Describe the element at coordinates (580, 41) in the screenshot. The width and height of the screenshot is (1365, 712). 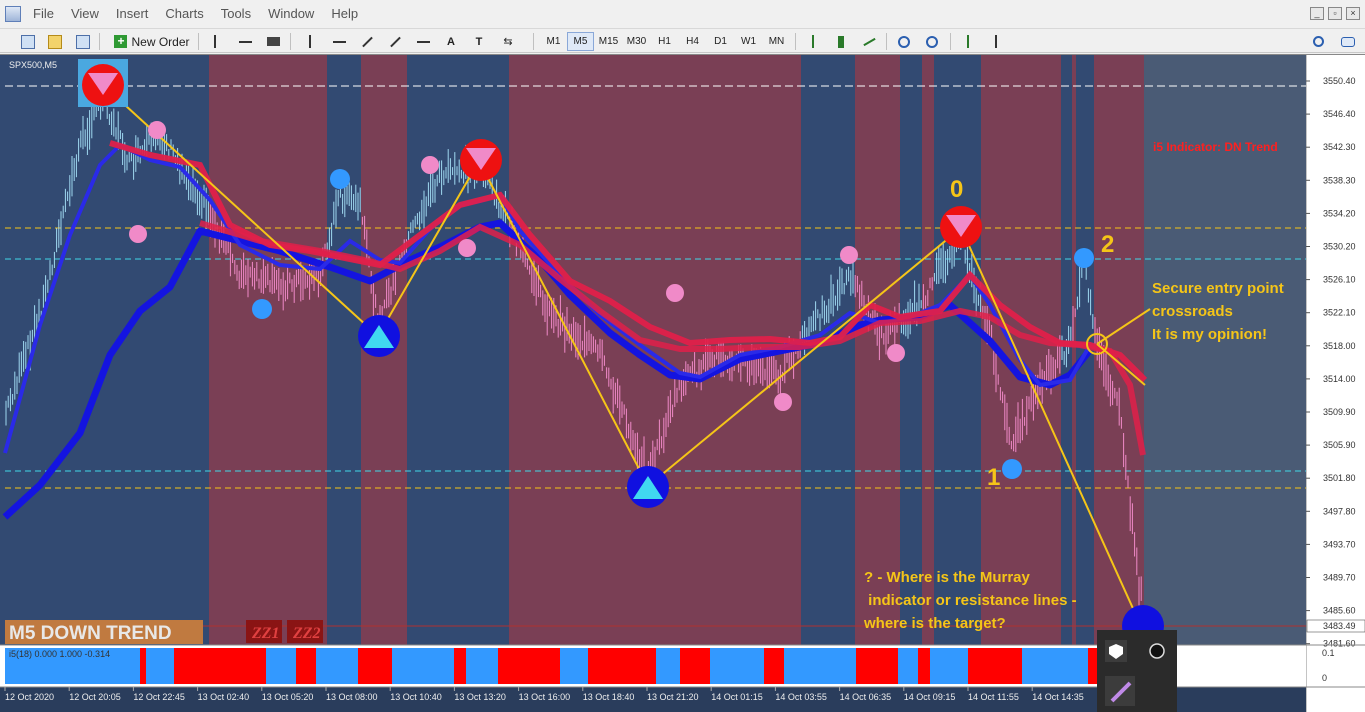
I see `timeframe-m5: M5` at that location.